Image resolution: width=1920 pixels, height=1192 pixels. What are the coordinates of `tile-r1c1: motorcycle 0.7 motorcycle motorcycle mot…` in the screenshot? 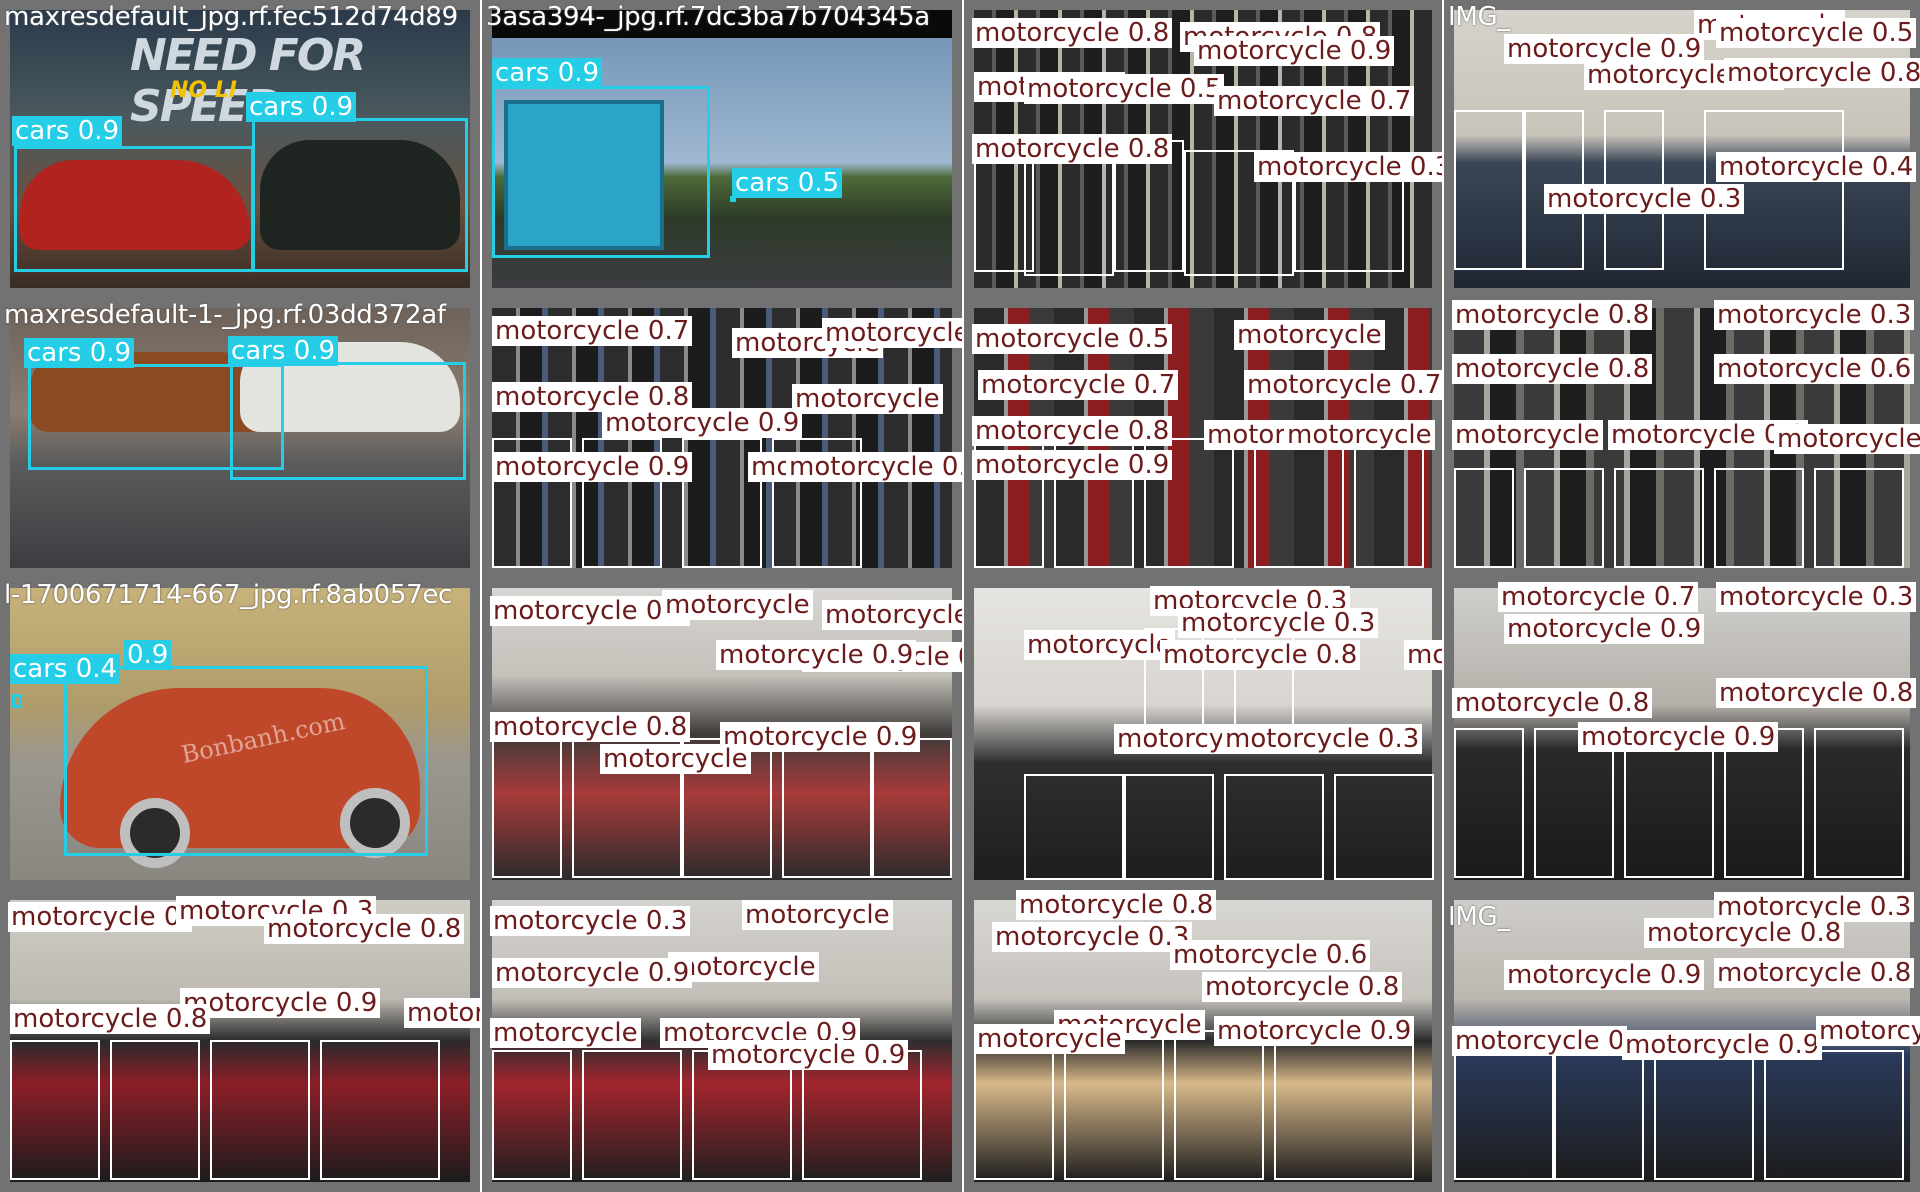 It's located at (722, 438).